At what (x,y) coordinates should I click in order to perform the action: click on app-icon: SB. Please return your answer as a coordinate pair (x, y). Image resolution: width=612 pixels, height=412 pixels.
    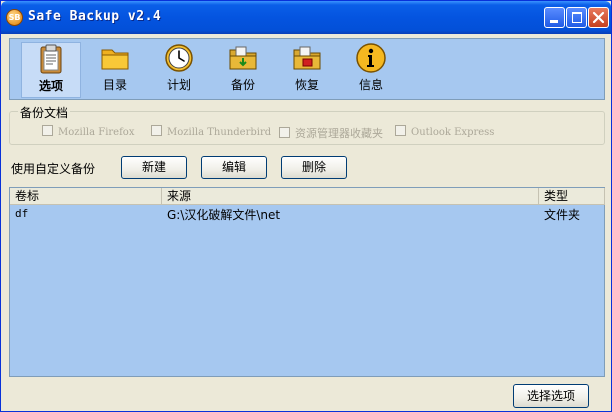
    Looking at the image, I should click on (14, 17).